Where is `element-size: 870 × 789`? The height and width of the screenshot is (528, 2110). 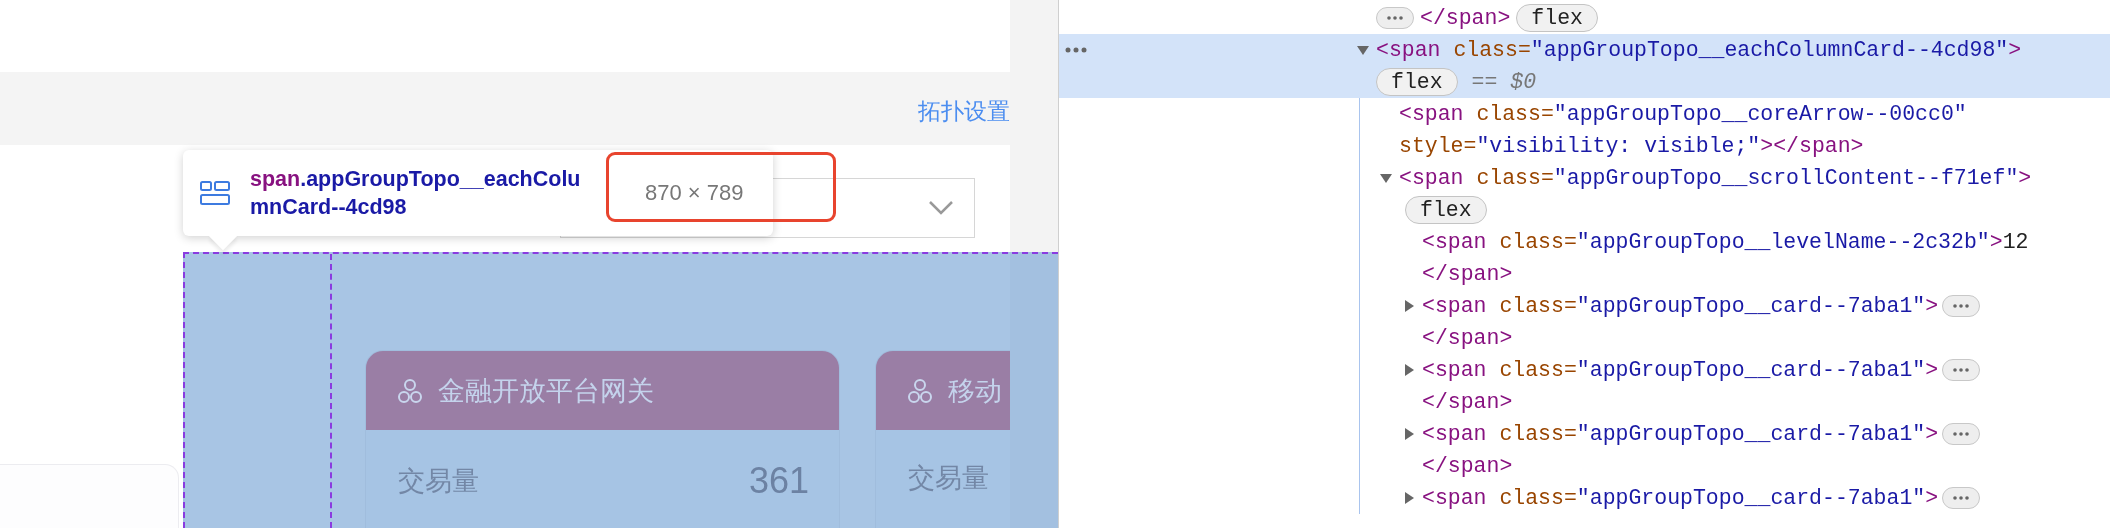
element-size: 870 × 789 is located at coordinates (694, 193).